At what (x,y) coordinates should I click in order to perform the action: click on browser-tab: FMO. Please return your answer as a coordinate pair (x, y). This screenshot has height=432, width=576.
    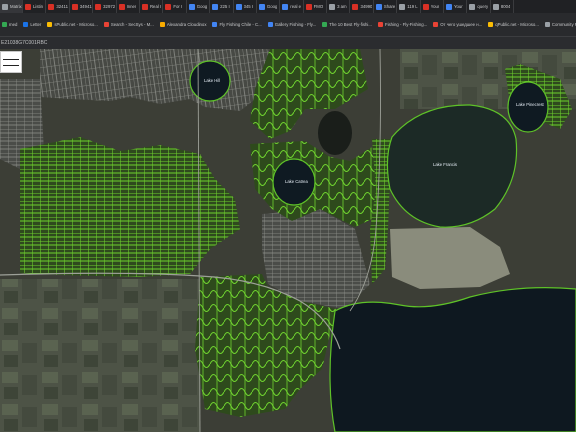
    Looking at the image, I should click on (316, 6).